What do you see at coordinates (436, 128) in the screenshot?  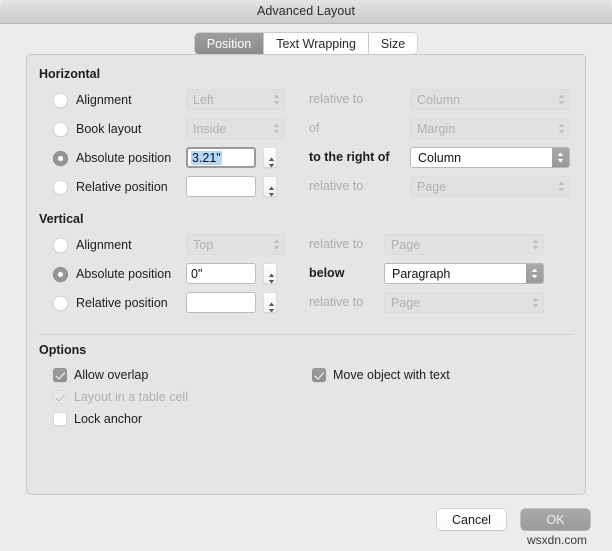 I see `horizontal-book-layout-reference-value: Margin` at bounding box center [436, 128].